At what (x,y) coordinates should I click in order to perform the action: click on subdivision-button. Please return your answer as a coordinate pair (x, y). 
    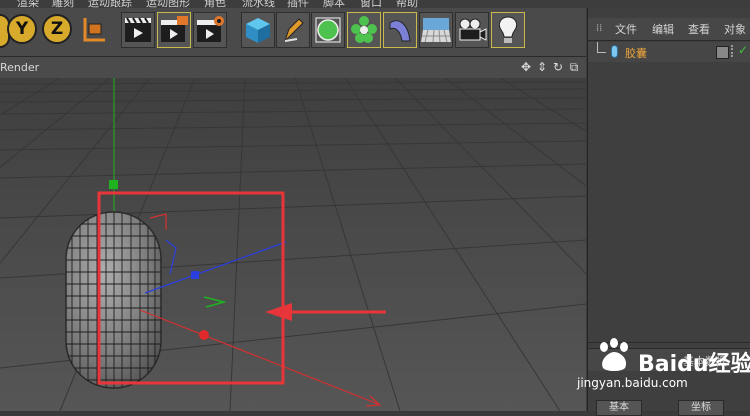
    Looking at the image, I should click on (328, 30).